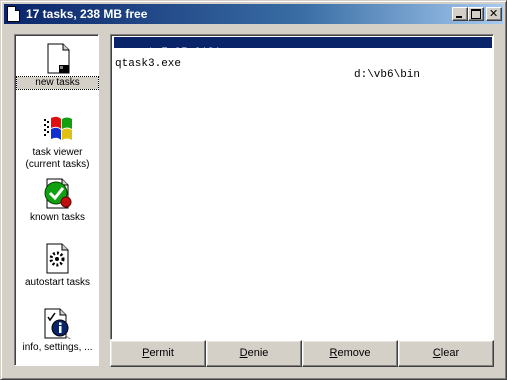 The height and width of the screenshot is (380, 507). What do you see at coordinates (303, 64) in the screenshot?
I see `list-item: qtask3.exe d:\vb6\bin` at bounding box center [303, 64].